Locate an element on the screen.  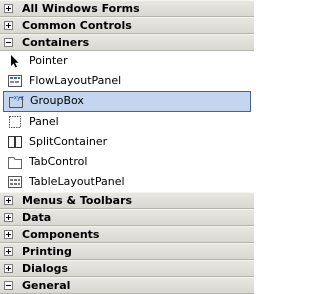
tabcontrol-icon is located at coordinates (15, 163).